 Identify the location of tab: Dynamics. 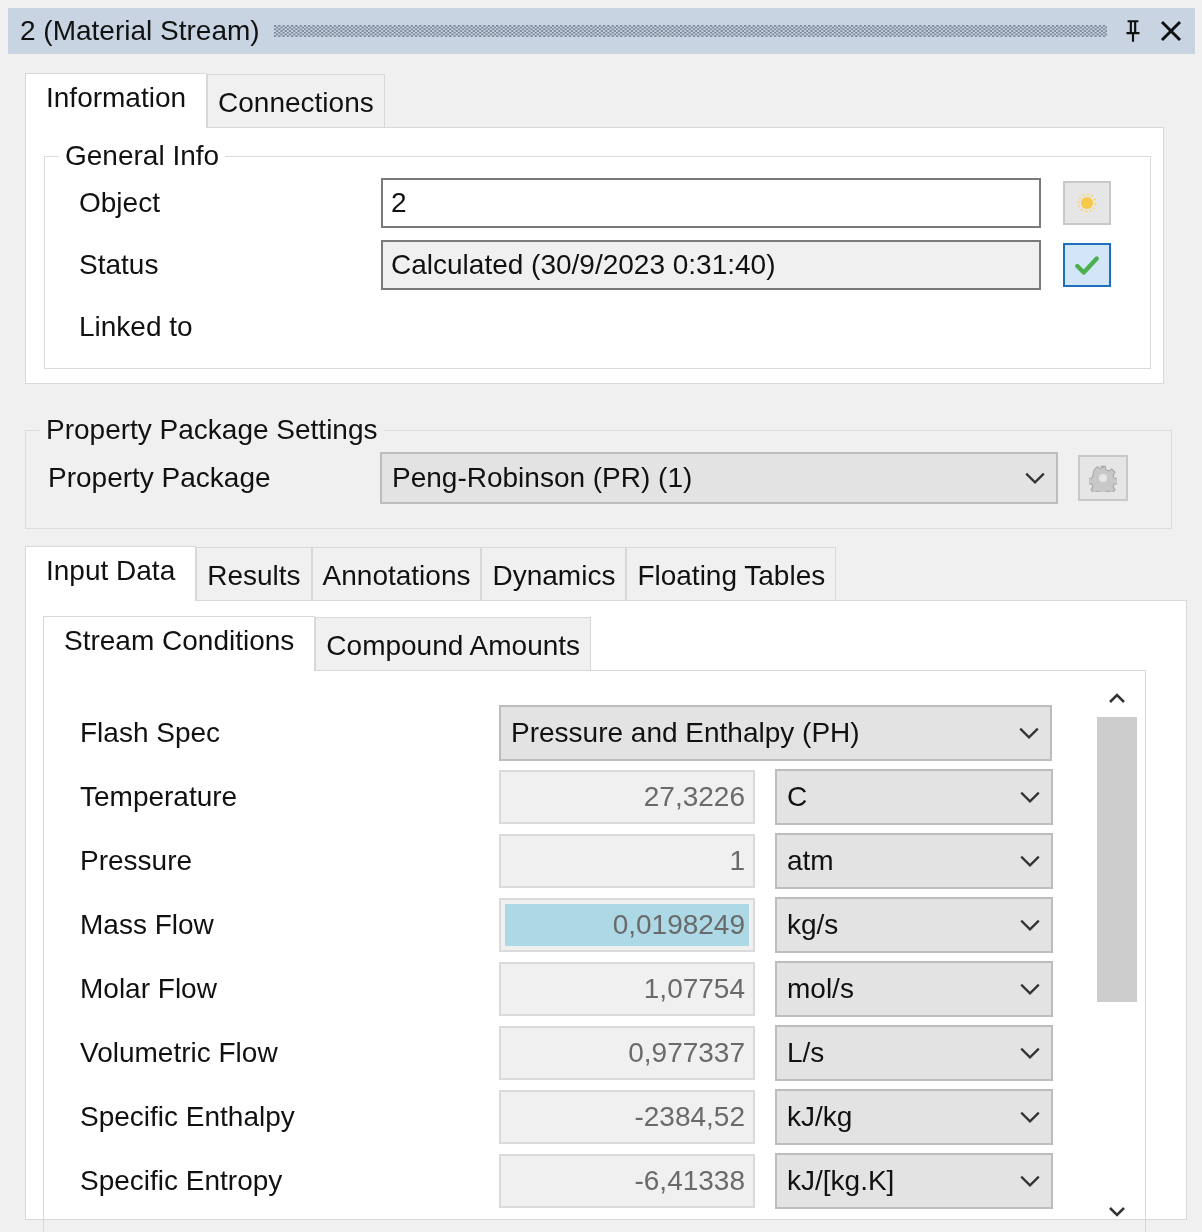
(554, 573).